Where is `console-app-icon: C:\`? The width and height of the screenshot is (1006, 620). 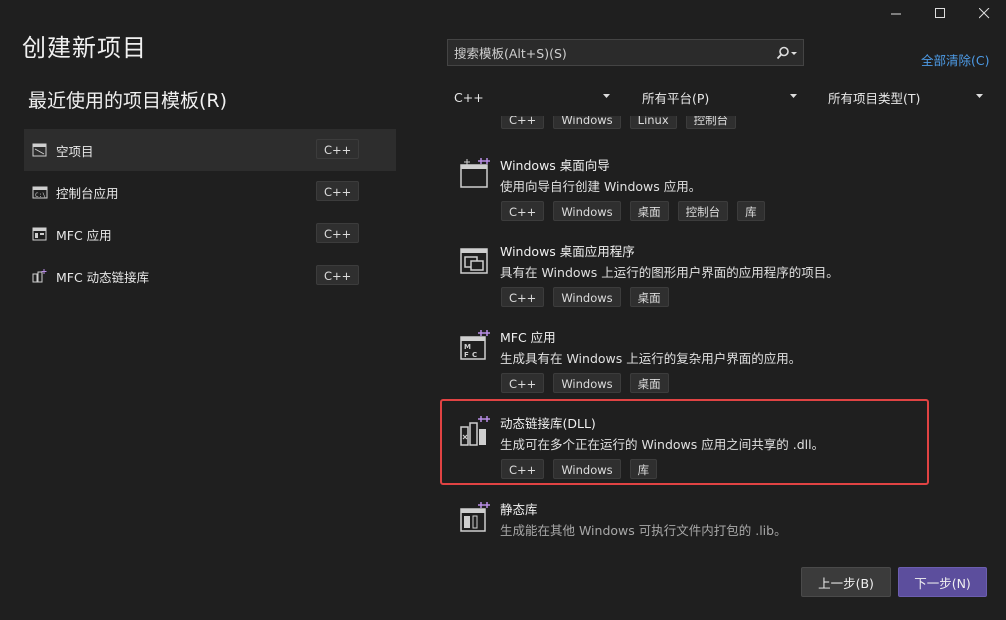 console-app-icon: C:\ is located at coordinates (40, 192).